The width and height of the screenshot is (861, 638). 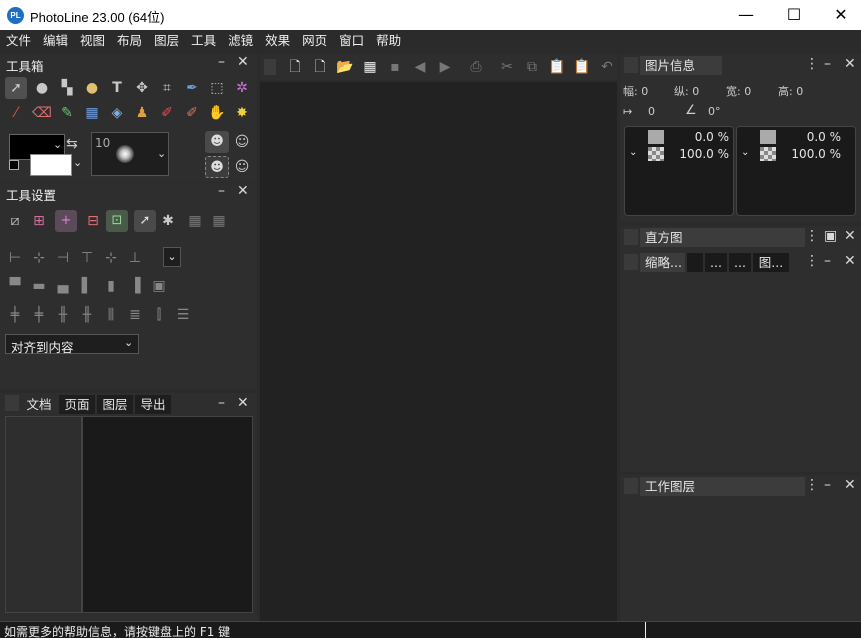 I want to click on menu-web: 网页, so click(x=314, y=39).